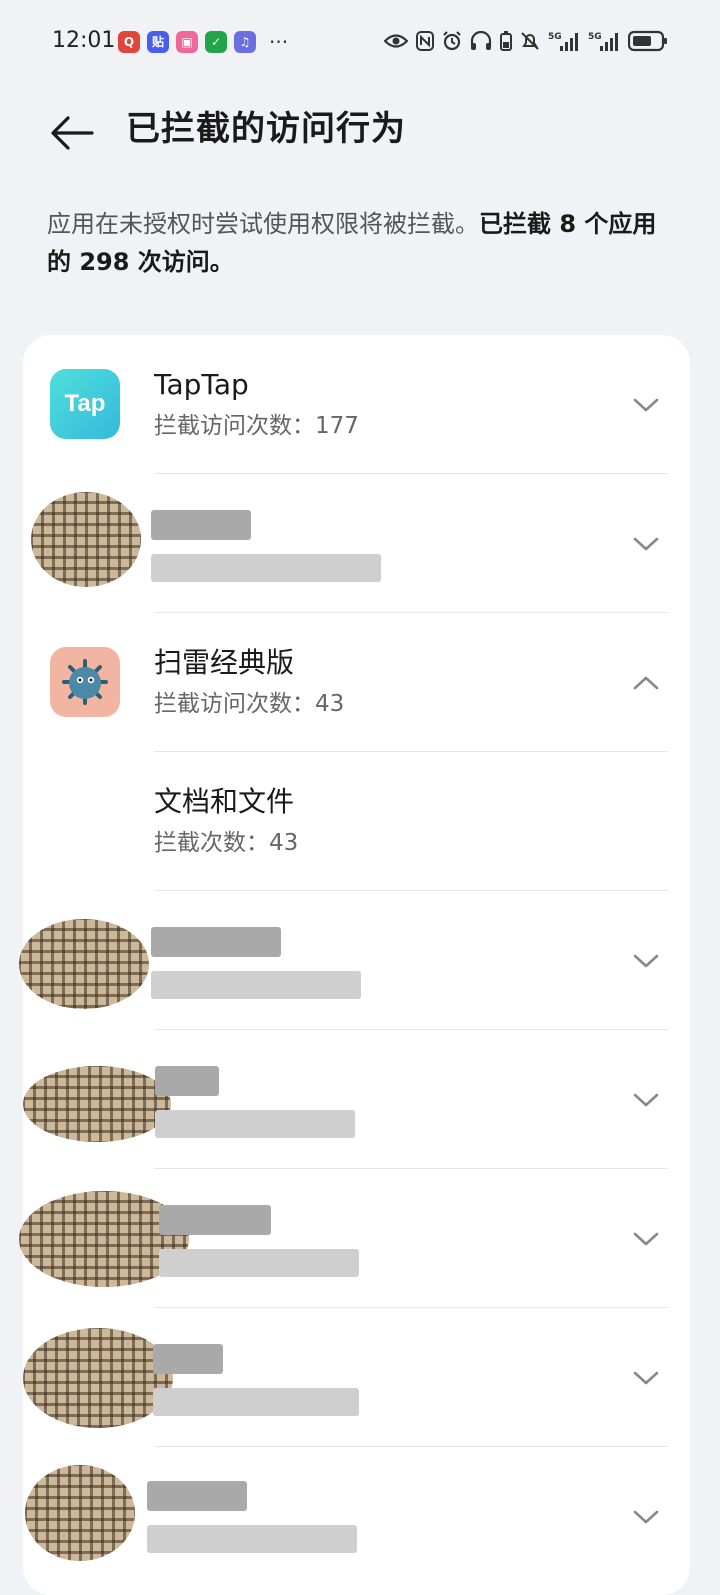  Describe the element at coordinates (129, 42) in the screenshot. I see `search-app-icon: Q` at that location.